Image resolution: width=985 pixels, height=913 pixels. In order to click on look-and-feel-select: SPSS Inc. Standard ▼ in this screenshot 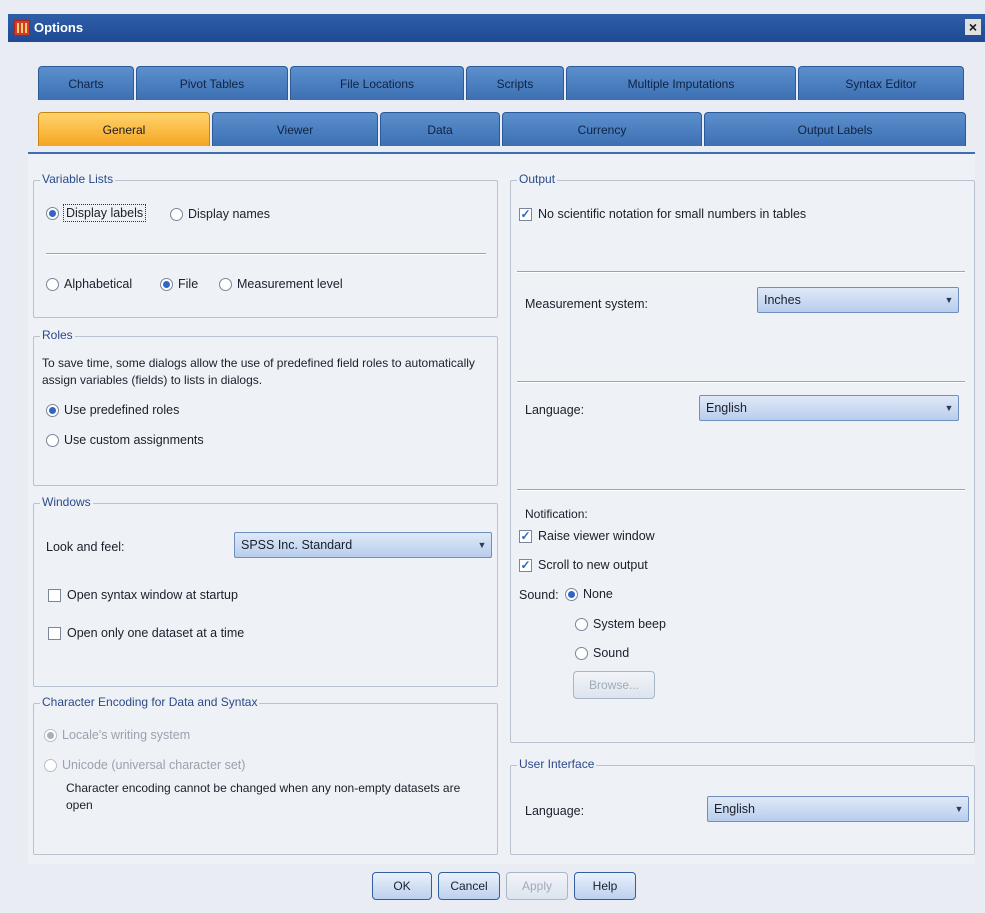, I will do `click(363, 545)`.